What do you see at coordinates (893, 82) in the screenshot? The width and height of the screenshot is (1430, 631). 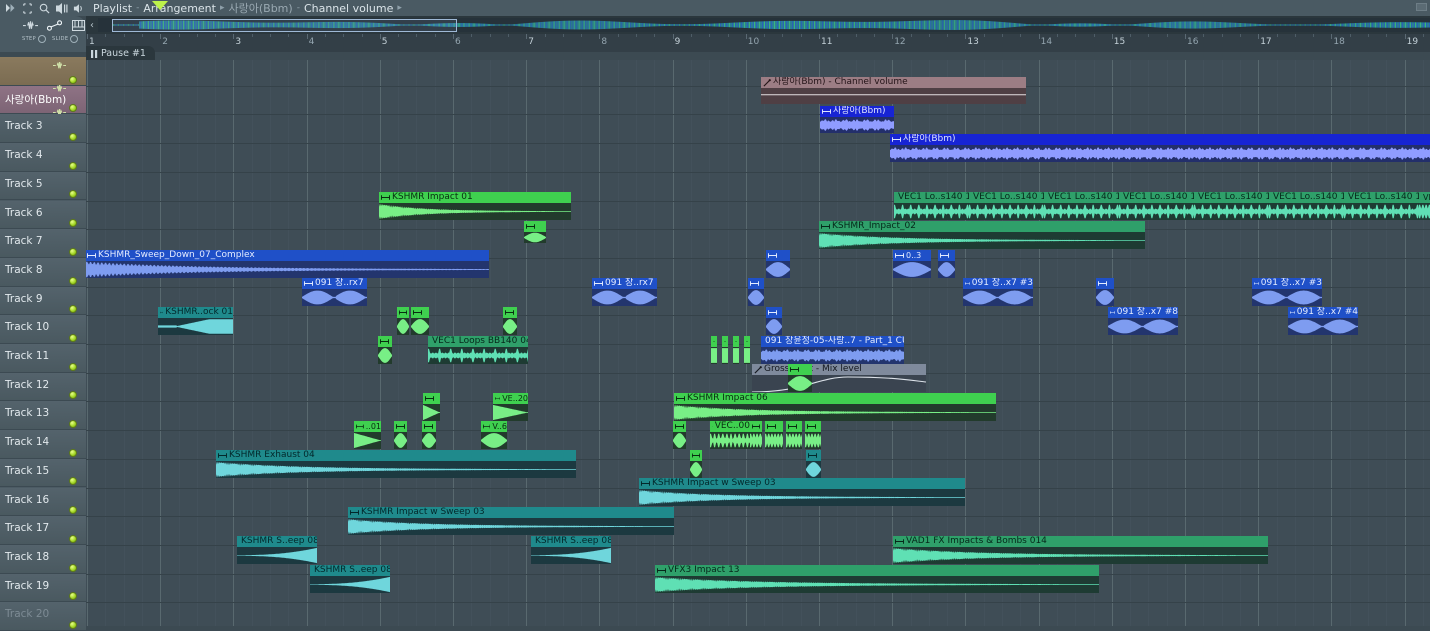 I see `clip-header: 사랑아(Bbm) - Channel volume` at bounding box center [893, 82].